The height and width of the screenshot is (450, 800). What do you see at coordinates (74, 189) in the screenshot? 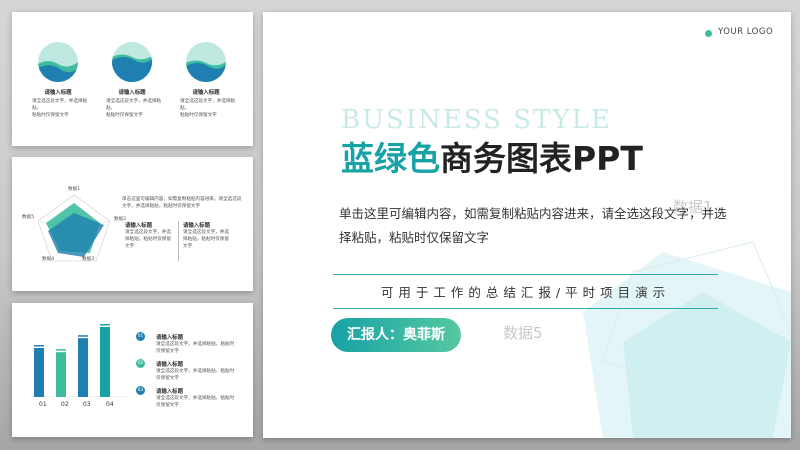
I see `radar-label: 数据1` at bounding box center [74, 189].